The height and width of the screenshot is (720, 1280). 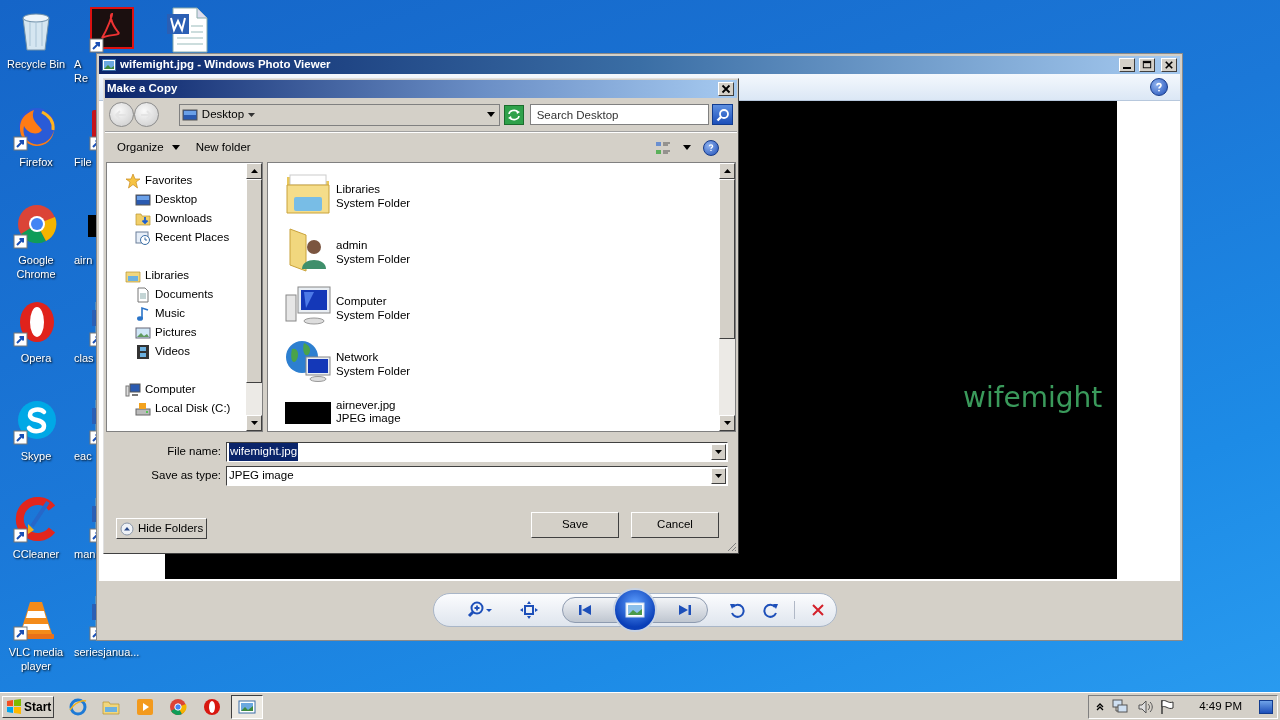 What do you see at coordinates (176, 199) in the screenshot?
I see `nav-item: Desktop` at bounding box center [176, 199].